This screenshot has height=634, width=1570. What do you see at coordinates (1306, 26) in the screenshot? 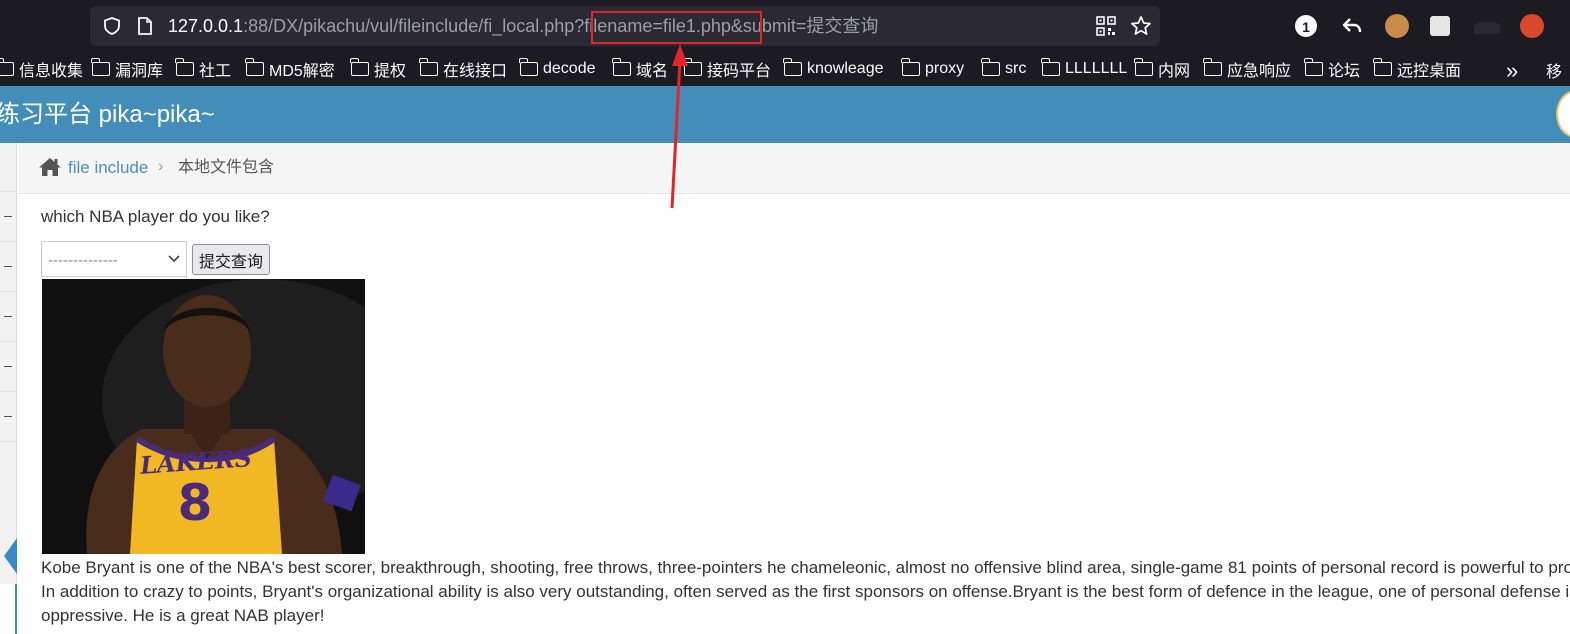
I see `extension-badge-icon: 1` at bounding box center [1306, 26].